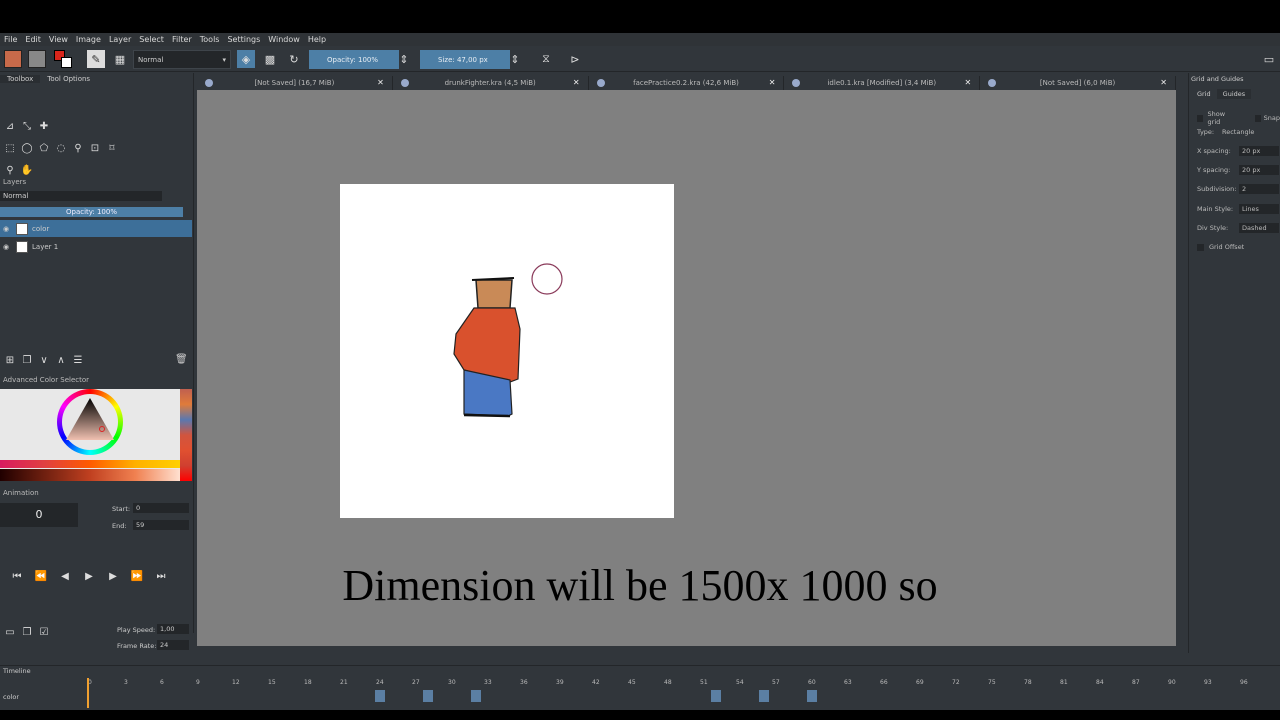 The width and height of the screenshot is (1280, 720). I want to click on menu-image: Image, so click(88, 39).